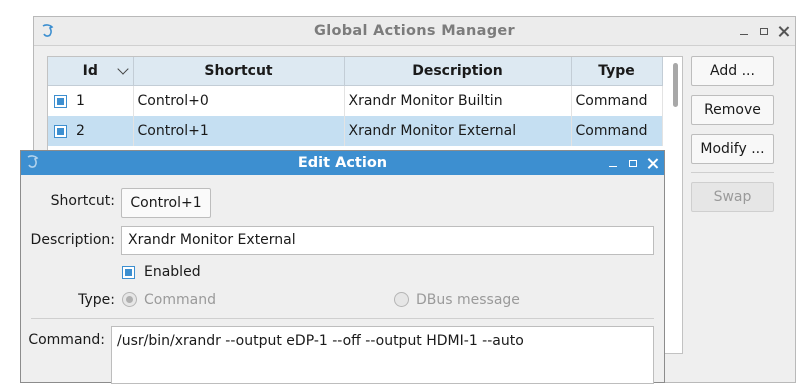  Describe the element at coordinates (66, 340) in the screenshot. I see `command-label: Command:` at that location.